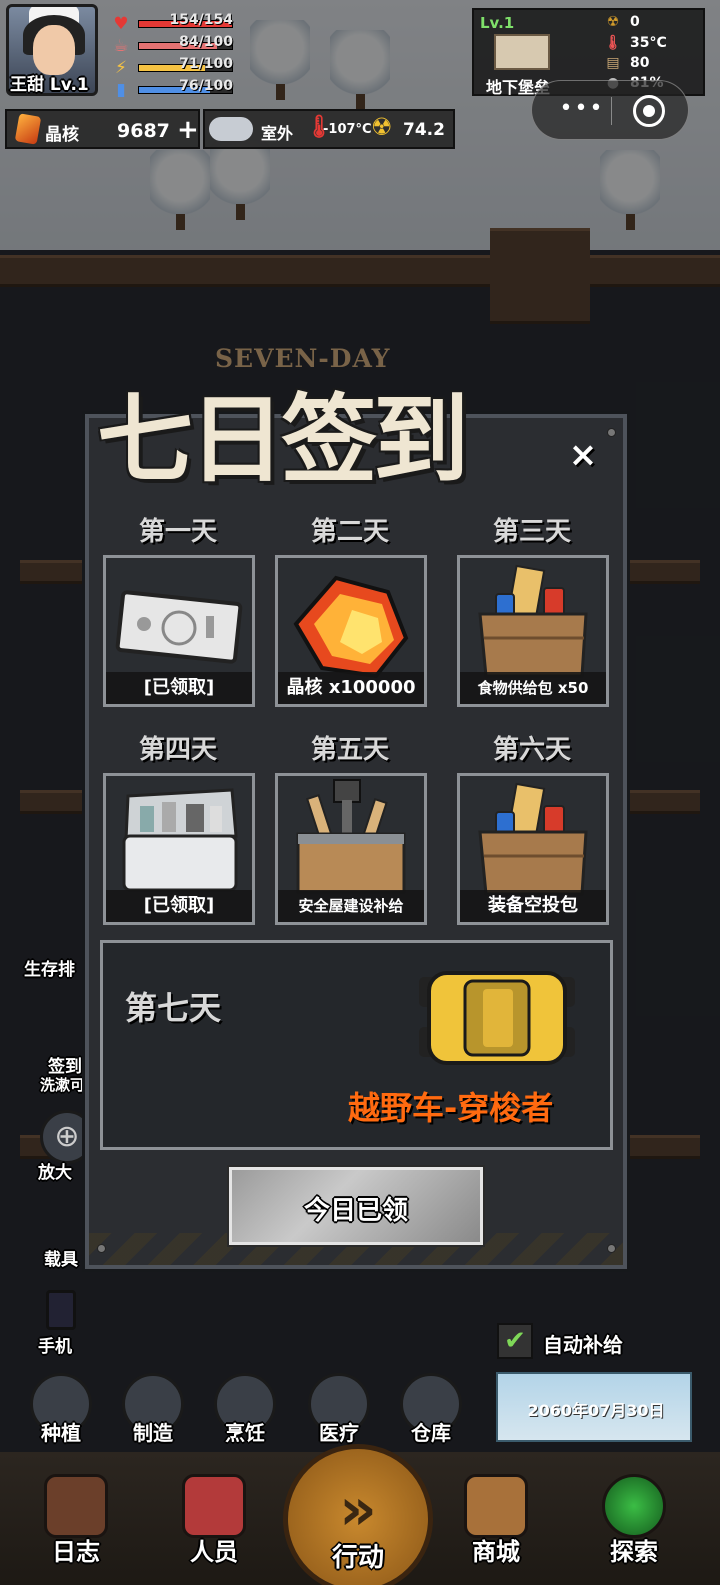 Image resolution: width=720 pixels, height=1585 pixels. Describe the element at coordinates (55, 1344) in the screenshot. I see `phone-button: 手机` at that location.